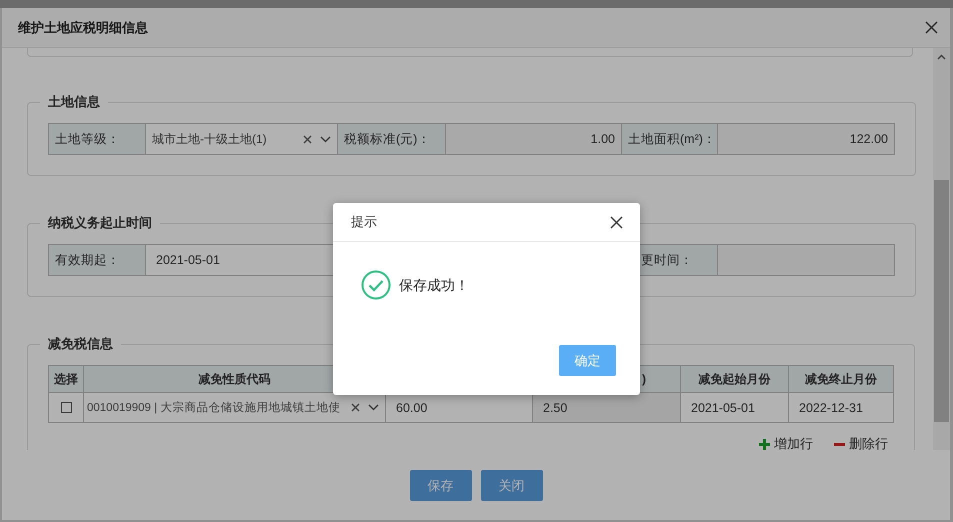 The height and width of the screenshot is (522, 953). Describe the element at coordinates (606, 407) in the screenshot. I see `table-cell: 2.50` at that location.